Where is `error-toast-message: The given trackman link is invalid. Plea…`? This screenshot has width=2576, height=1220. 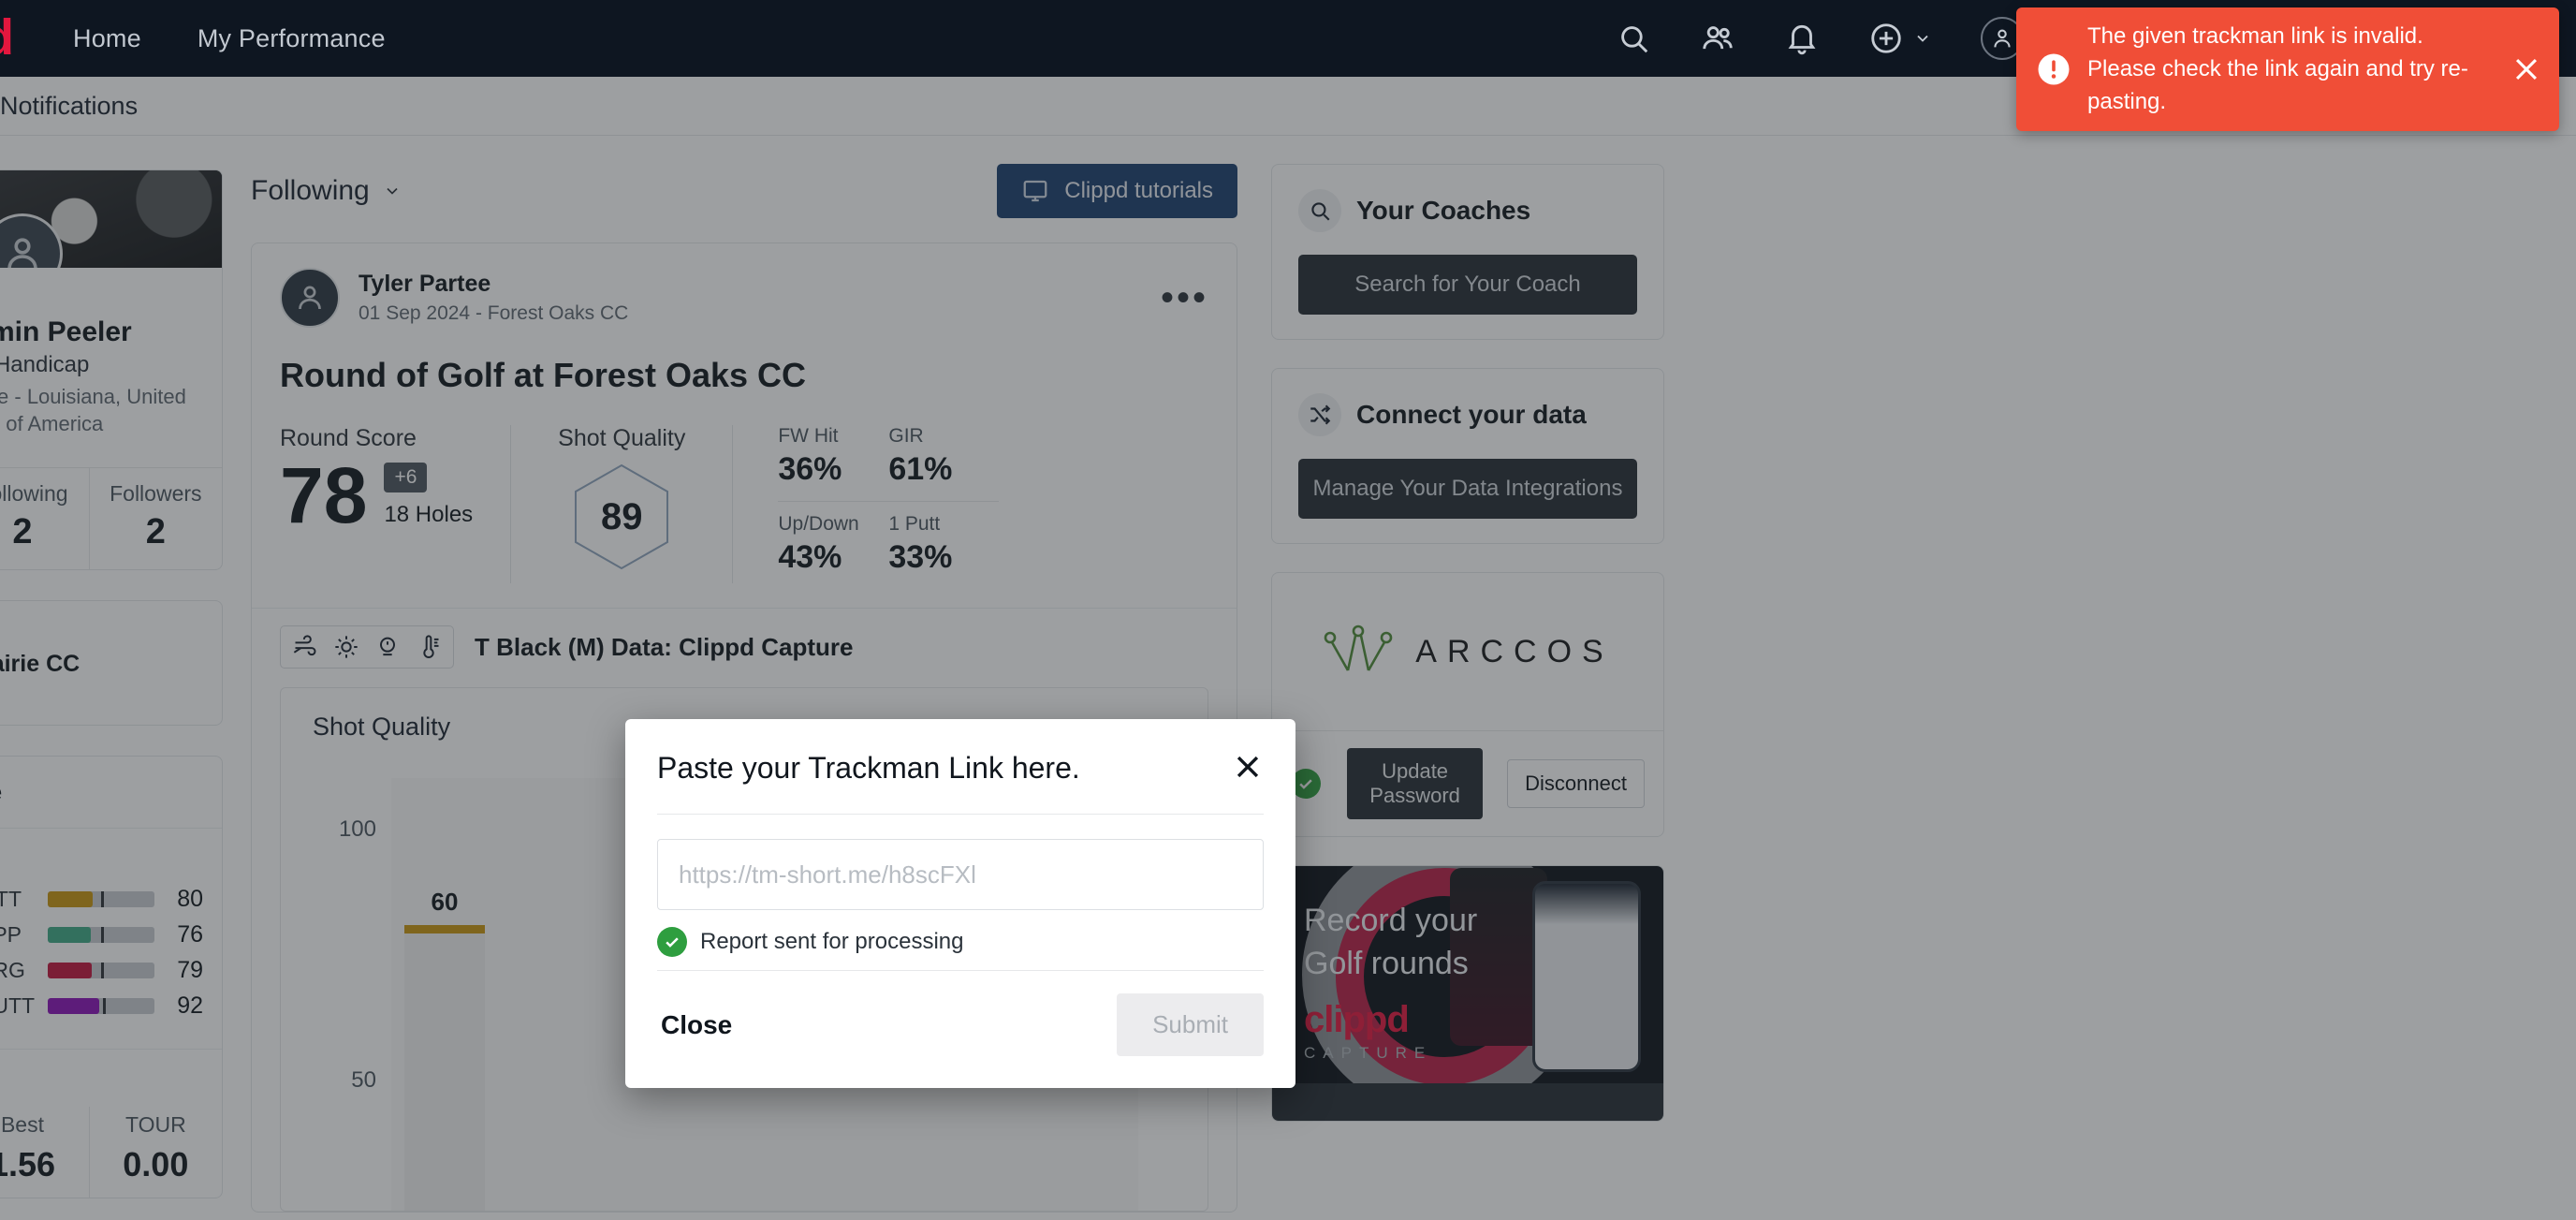
error-toast-message: The given trackman link is invalid. Plea… is located at coordinates (2277, 68).